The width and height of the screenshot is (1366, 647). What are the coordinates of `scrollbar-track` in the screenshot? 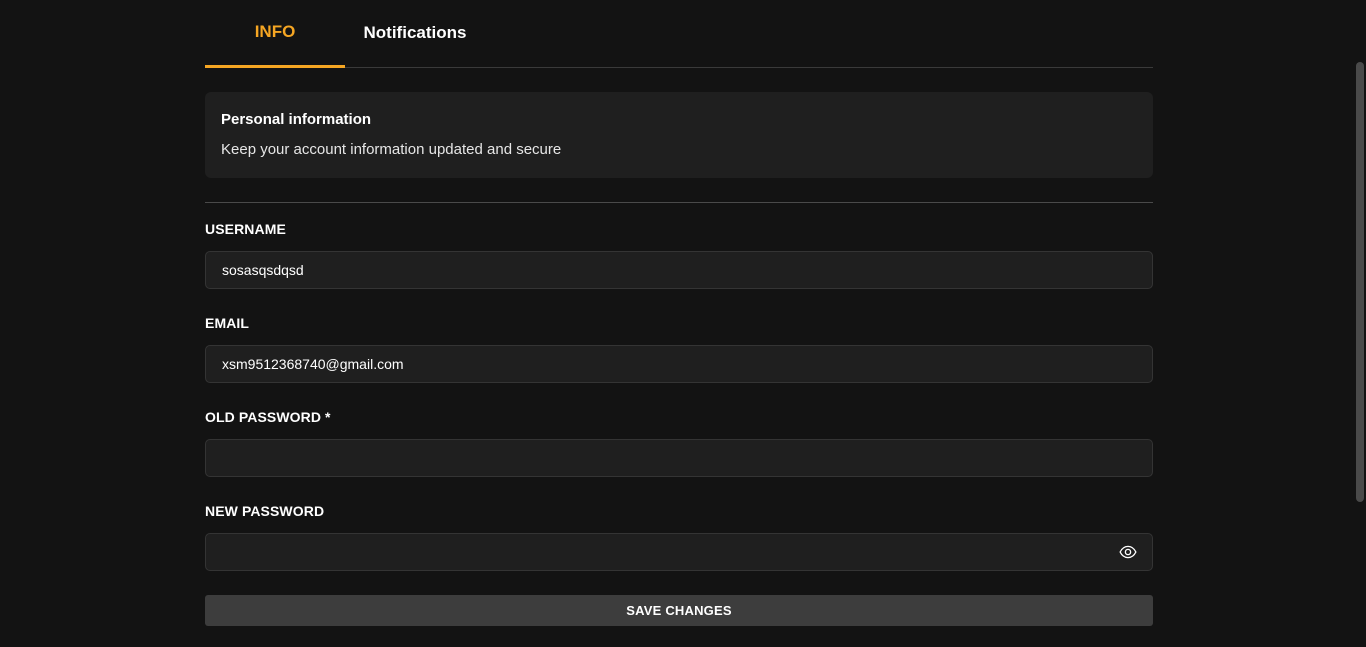 It's located at (1360, 323).